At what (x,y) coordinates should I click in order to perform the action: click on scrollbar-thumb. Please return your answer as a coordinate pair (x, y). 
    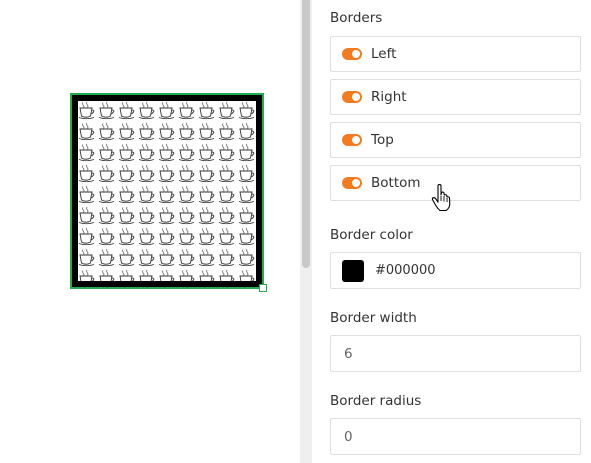
    Looking at the image, I should click on (306, 134).